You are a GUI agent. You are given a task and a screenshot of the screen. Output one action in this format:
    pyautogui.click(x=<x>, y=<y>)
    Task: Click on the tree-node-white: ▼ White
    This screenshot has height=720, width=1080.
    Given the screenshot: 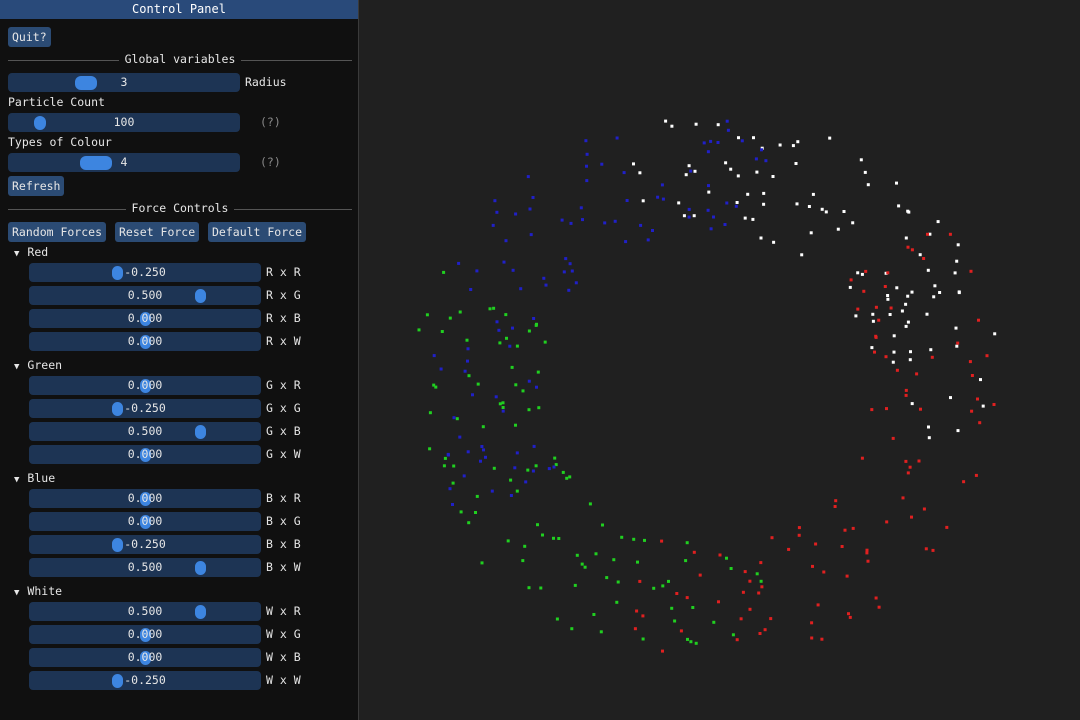 What is the action you would take?
    pyautogui.click(x=38, y=592)
    